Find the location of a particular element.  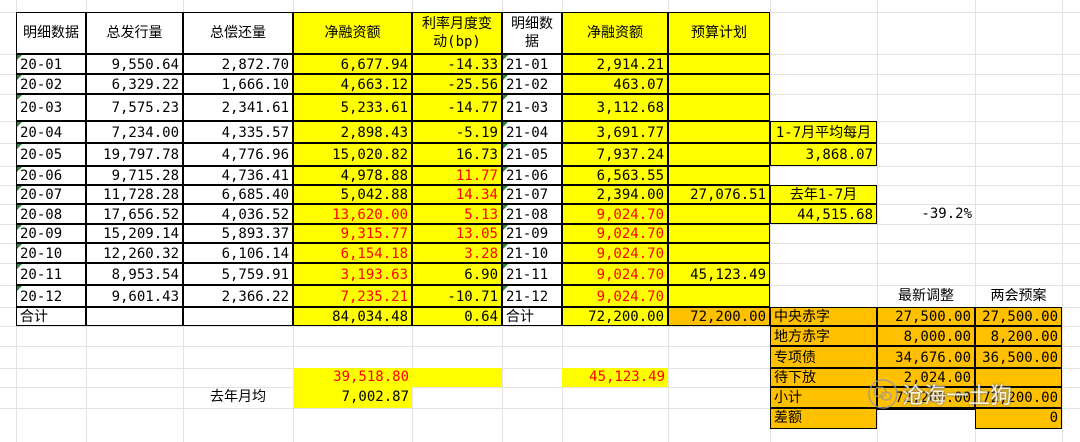

row-repaid: 4,036.52 is located at coordinates (238, 214).